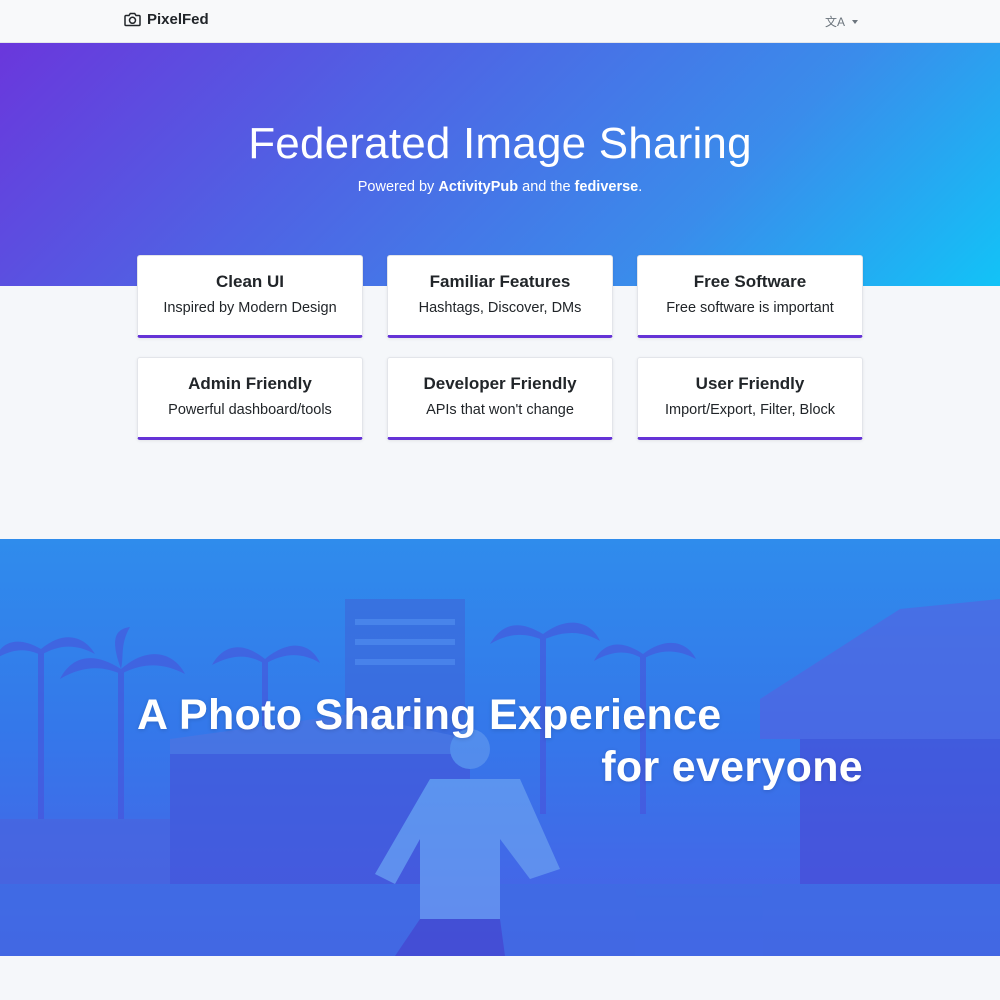  I want to click on navbar: PixelFed 文A, so click(500, 21).